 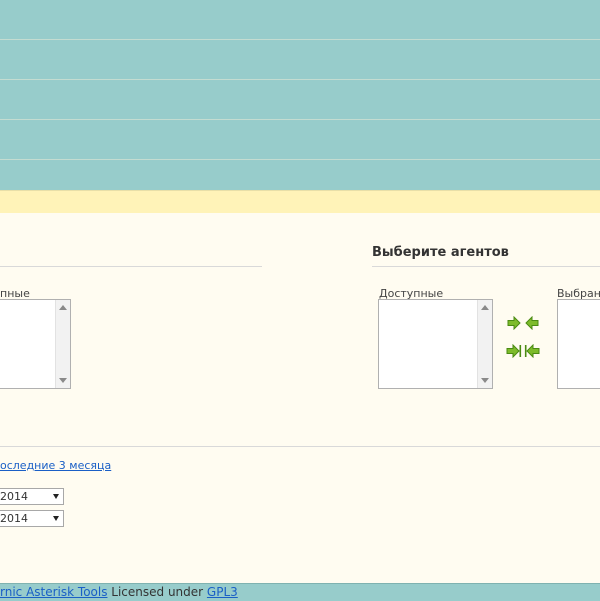 I want to click on add-arrow-icon, so click(x=514, y=323).